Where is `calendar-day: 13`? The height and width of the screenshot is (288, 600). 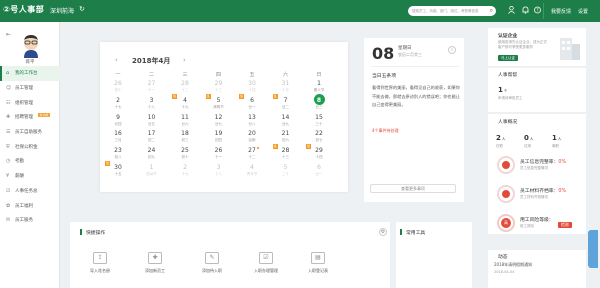 calendar-day: 13 is located at coordinates (252, 117).